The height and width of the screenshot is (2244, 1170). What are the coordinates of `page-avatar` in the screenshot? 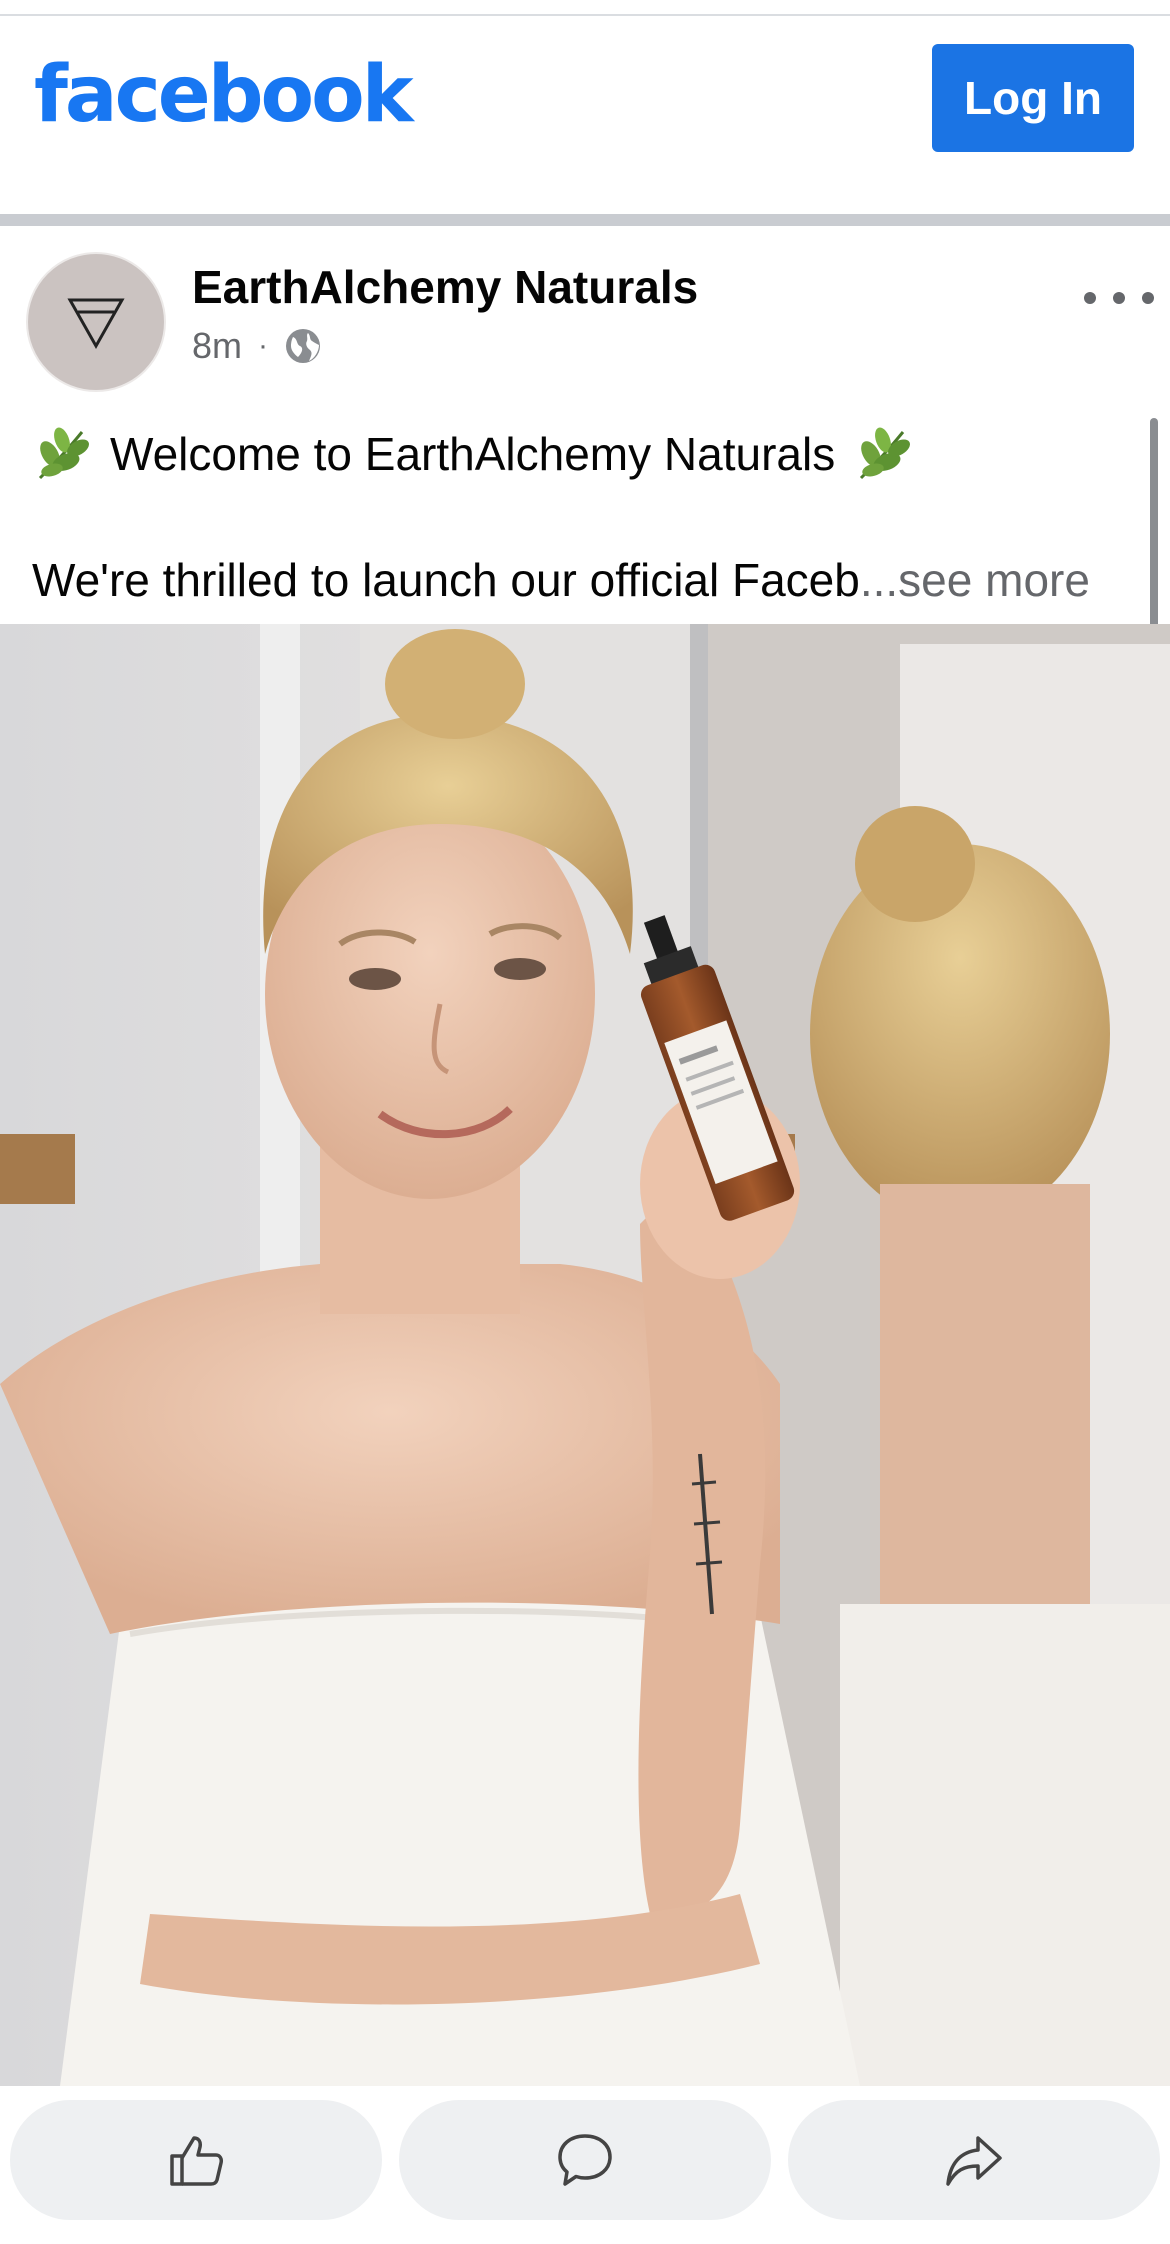 It's located at (96, 322).